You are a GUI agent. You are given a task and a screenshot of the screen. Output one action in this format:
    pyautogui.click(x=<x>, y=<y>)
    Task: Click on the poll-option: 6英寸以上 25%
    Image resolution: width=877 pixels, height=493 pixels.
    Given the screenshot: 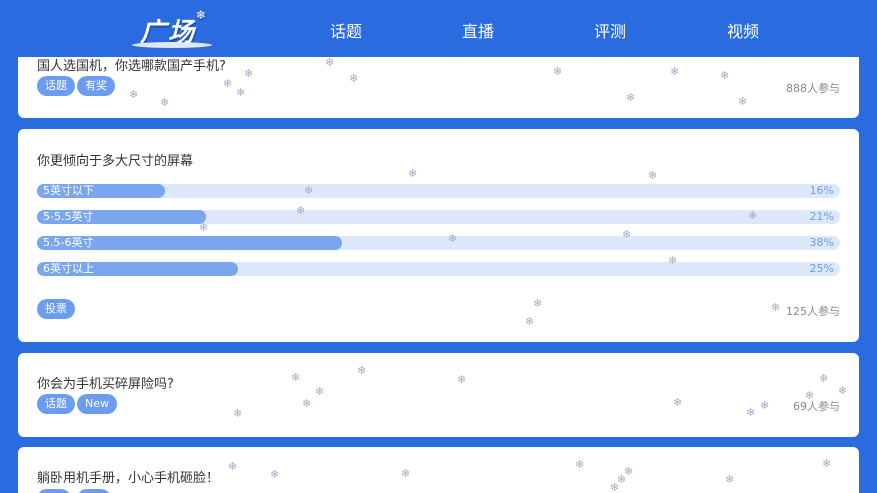 What is the action you would take?
    pyautogui.click(x=438, y=269)
    